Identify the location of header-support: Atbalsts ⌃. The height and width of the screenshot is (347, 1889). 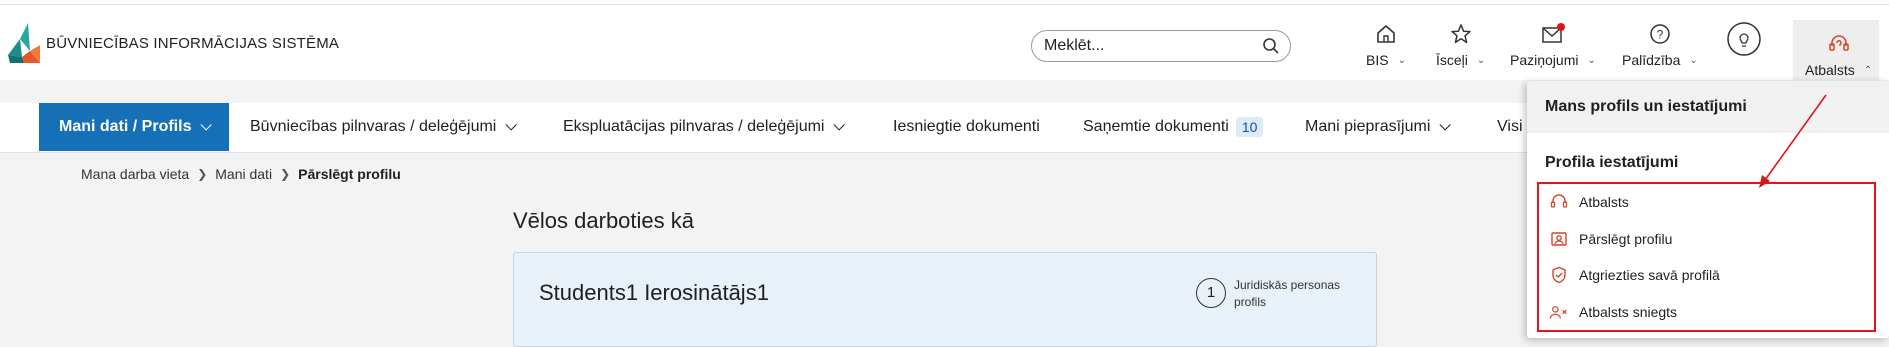
(1836, 52).